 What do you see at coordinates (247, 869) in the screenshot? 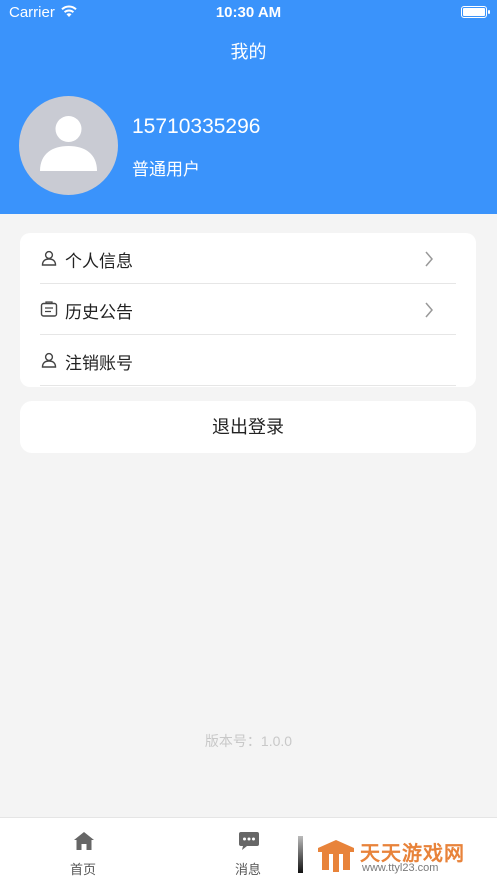
I see `tab-label: 消息` at bounding box center [247, 869].